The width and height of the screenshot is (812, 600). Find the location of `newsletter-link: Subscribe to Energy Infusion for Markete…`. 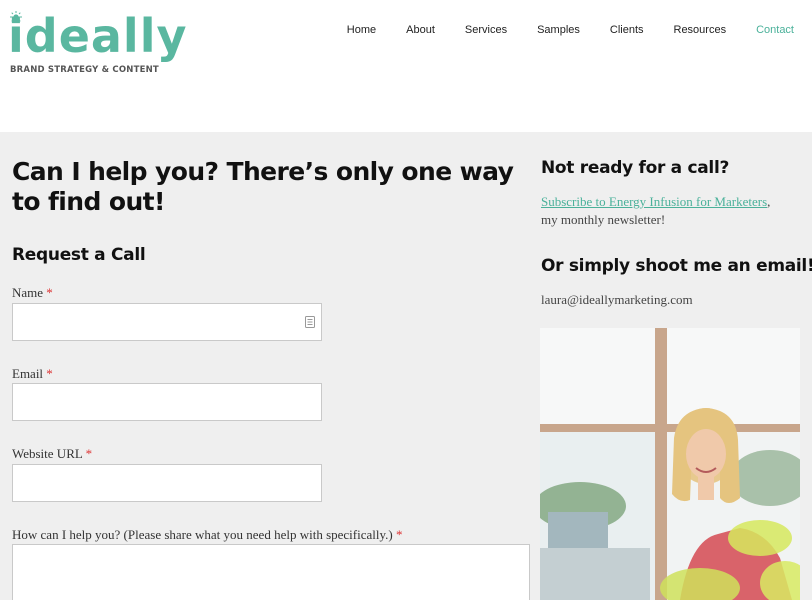

newsletter-link: Subscribe to Energy Infusion for Markete… is located at coordinates (654, 201).